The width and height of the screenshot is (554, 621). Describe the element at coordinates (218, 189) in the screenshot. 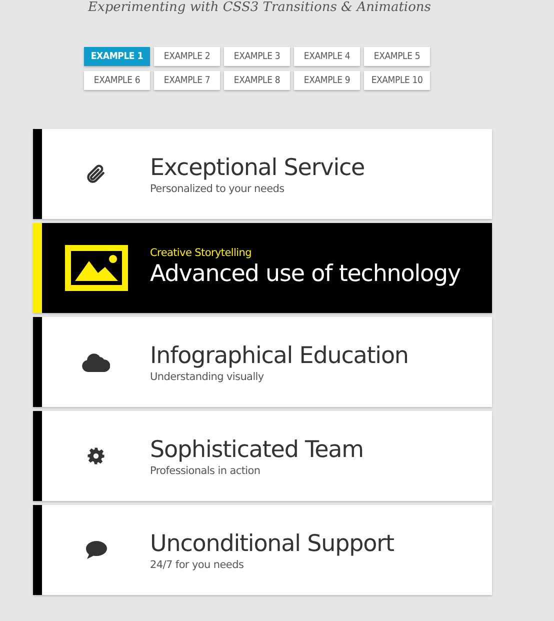

I see `feature-subtitle: Personalized to your needs` at that location.